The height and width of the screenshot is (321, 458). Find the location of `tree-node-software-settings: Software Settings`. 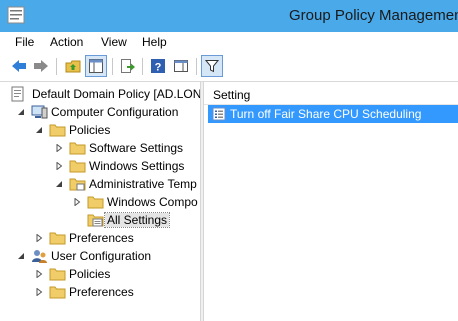

tree-node-software-settings: Software Settings is located at coordinates (127, 148).